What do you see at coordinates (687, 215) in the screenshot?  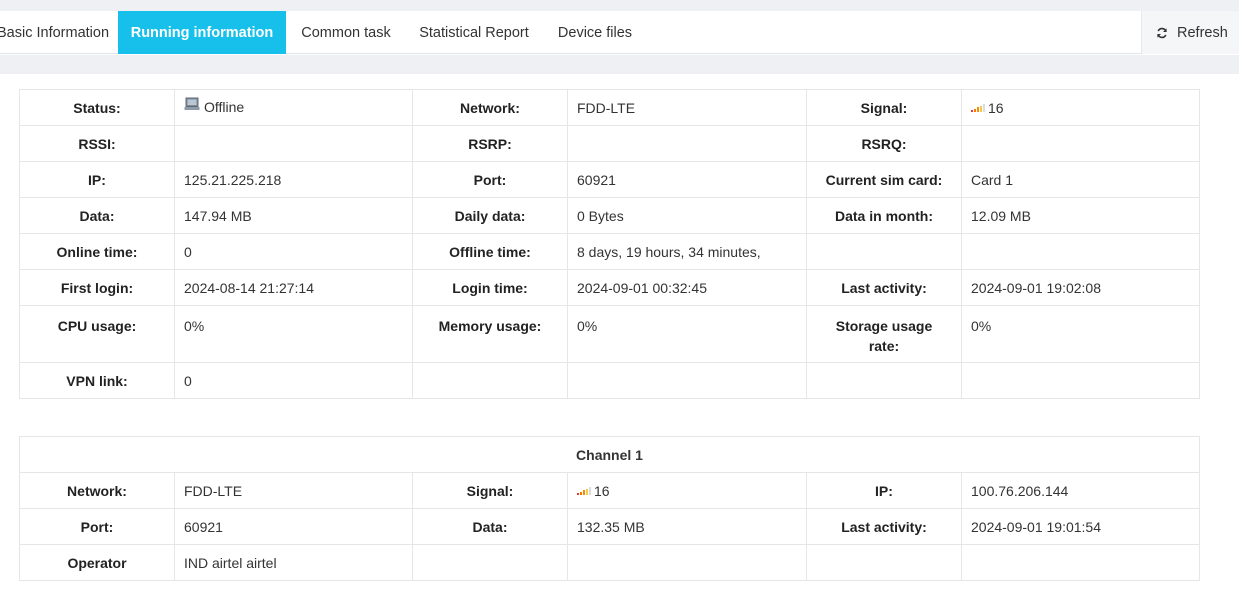 I see `daily-data-value: 0 Bytes` at bounding box center [687, 215].